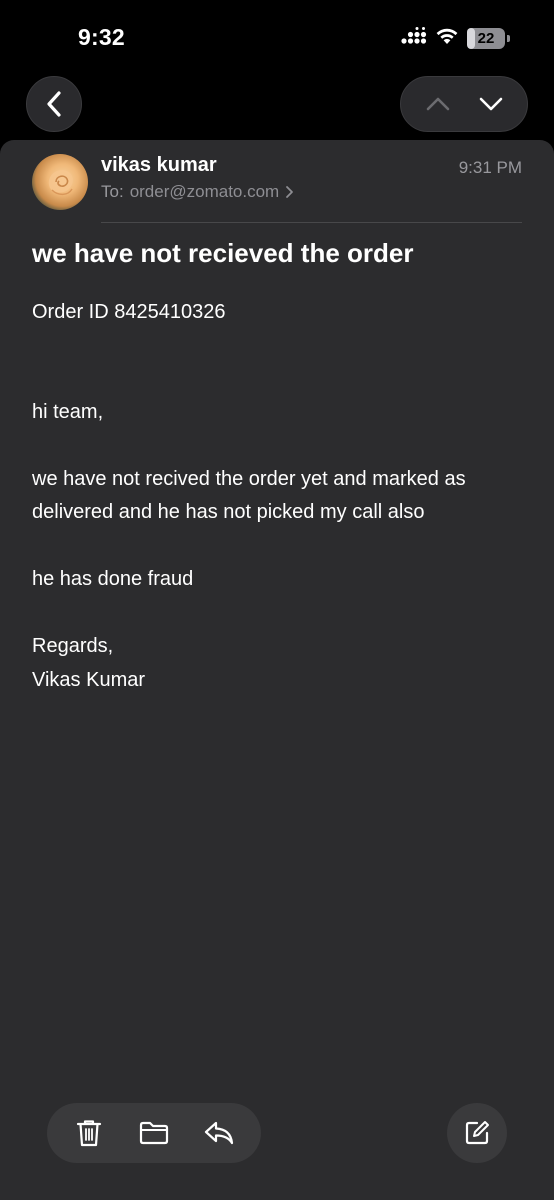  What do you see at coordinates (277, 35) in the screenshot?
I see `status-bar: 9:32 22` at bounding box center [277, 35].